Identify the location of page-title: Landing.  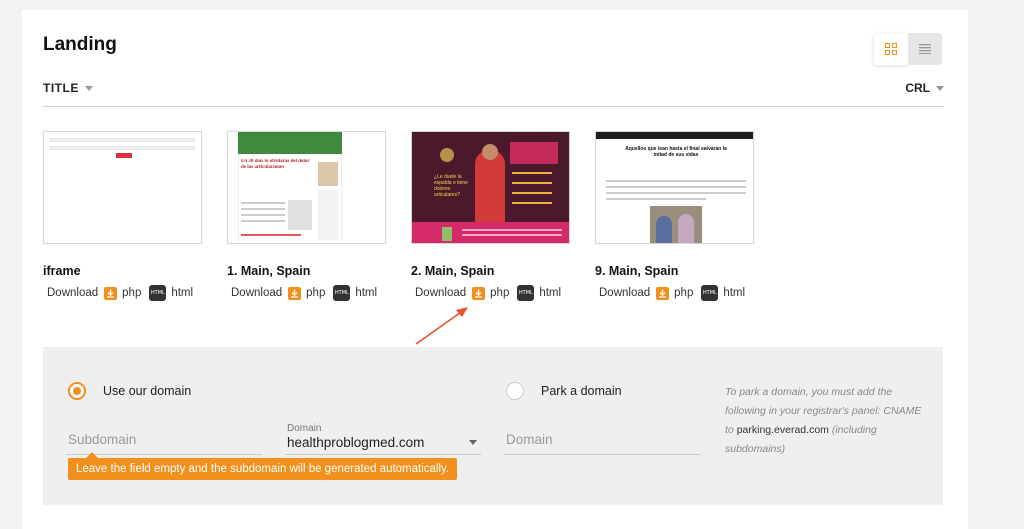
(80, 44).